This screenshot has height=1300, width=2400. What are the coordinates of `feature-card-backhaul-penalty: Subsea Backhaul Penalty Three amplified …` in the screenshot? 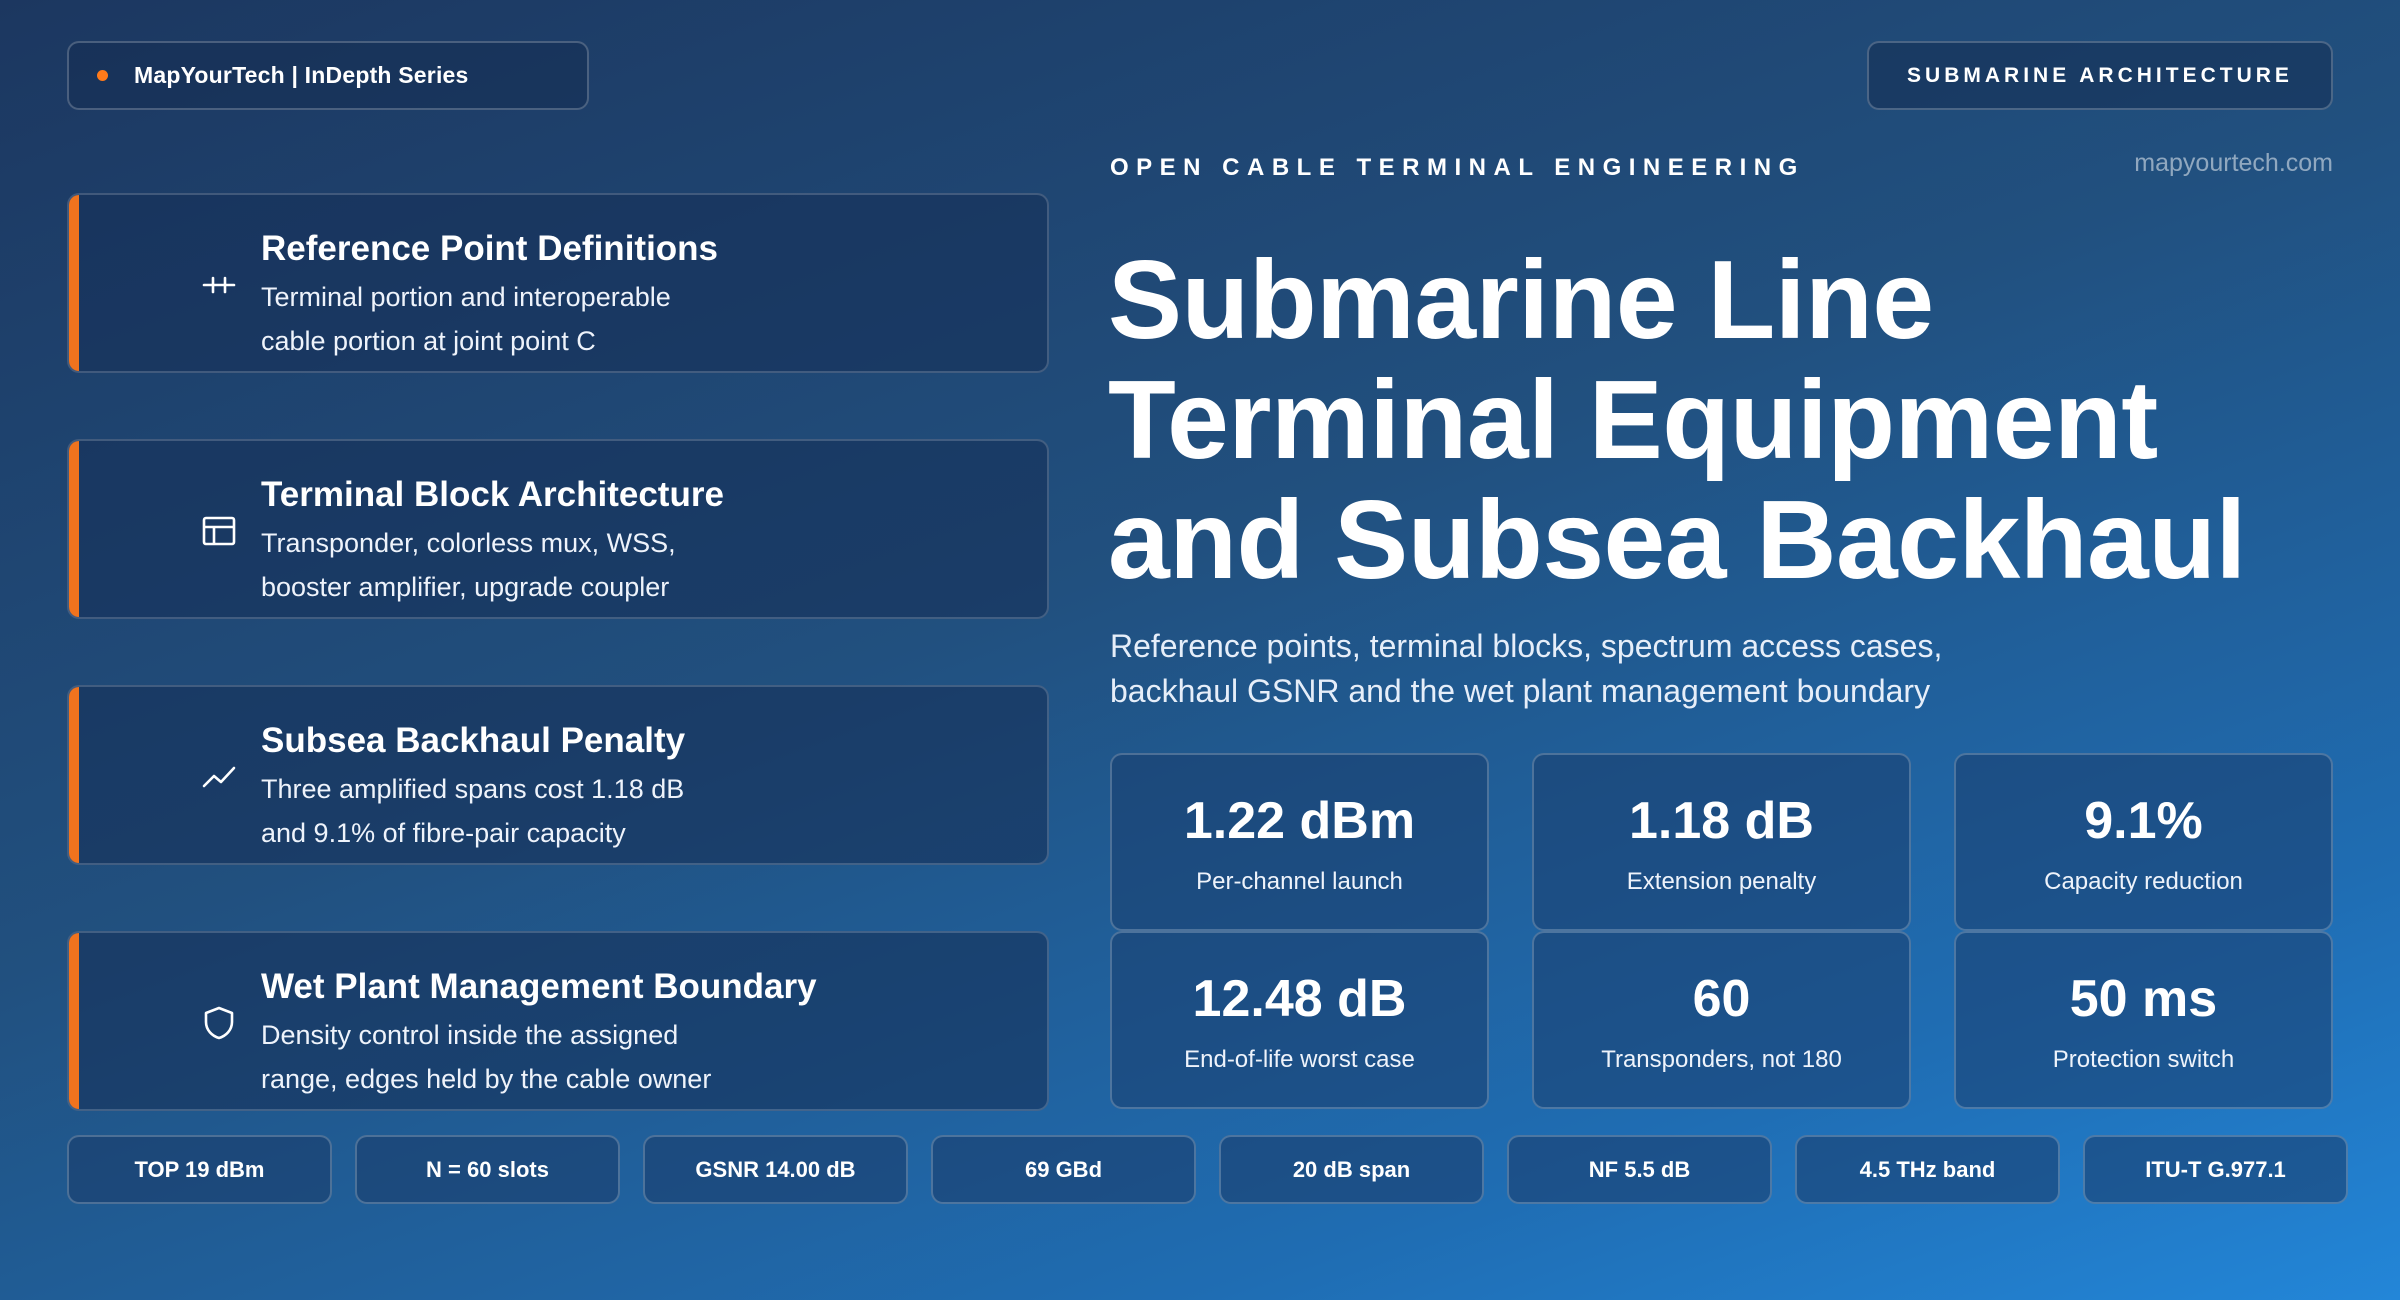 It's located at (558, 775).